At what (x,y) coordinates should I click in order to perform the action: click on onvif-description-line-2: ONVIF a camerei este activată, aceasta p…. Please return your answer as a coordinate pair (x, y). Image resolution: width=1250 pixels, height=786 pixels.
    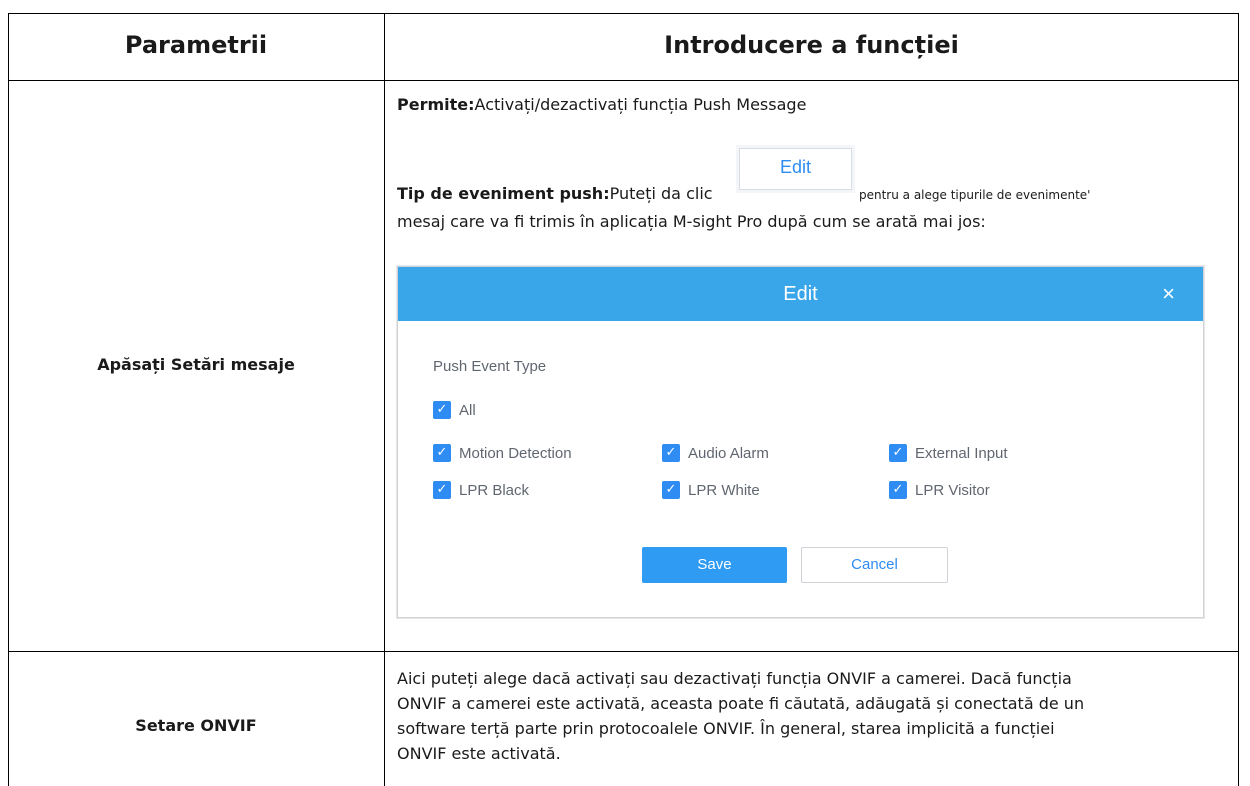
    Looking at the image, I should click on (741, 703).